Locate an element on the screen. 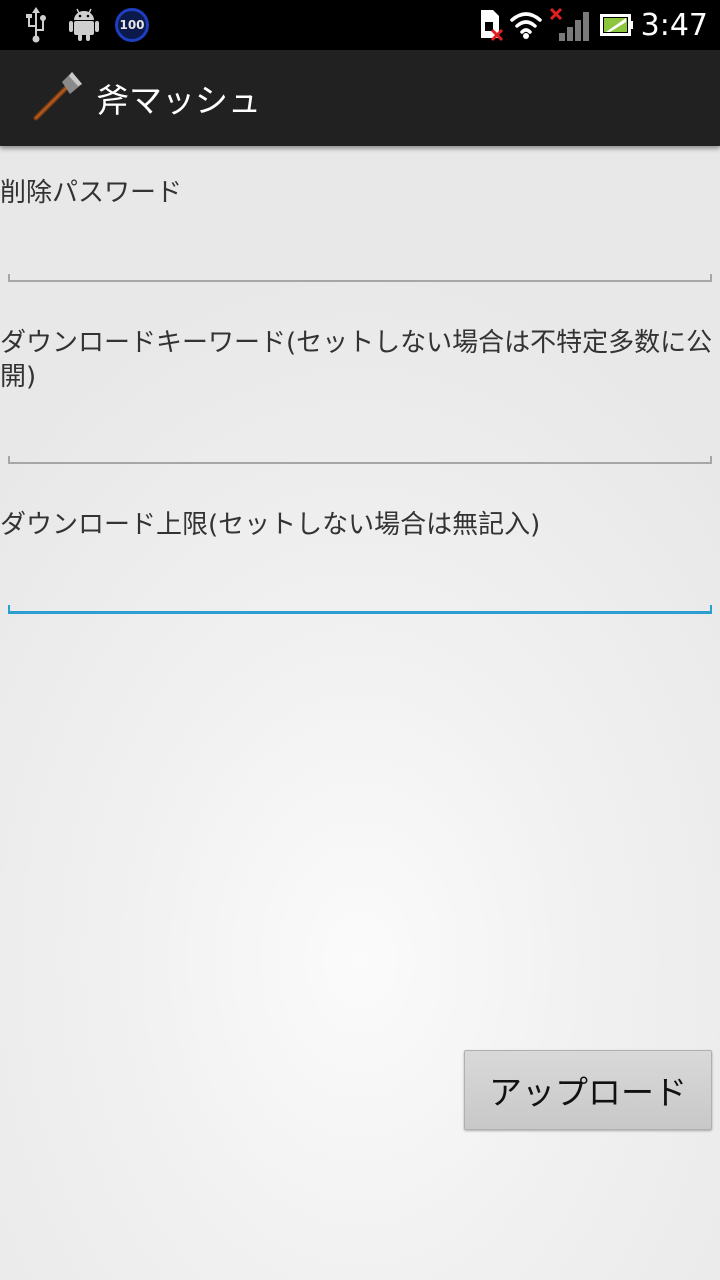 This screenshot has width=720, height=1280. download-limit-field-wrap is located at coordinates (360, 584).